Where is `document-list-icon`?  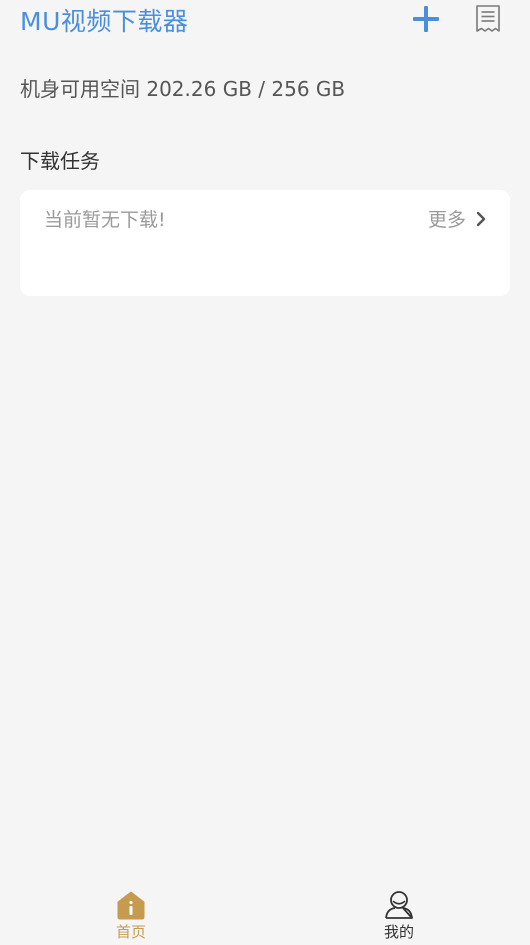 document-list-icon is located at coordinates (488, 18).